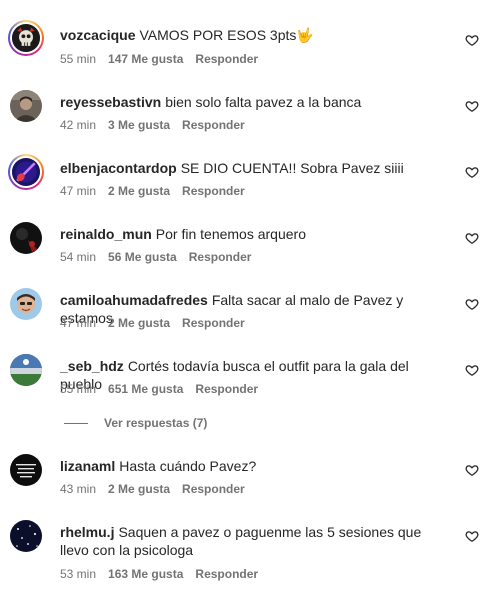 The width and height of the screenshot is (487, 590). I want to click on comment-time: 54 min, so click(78, 257).